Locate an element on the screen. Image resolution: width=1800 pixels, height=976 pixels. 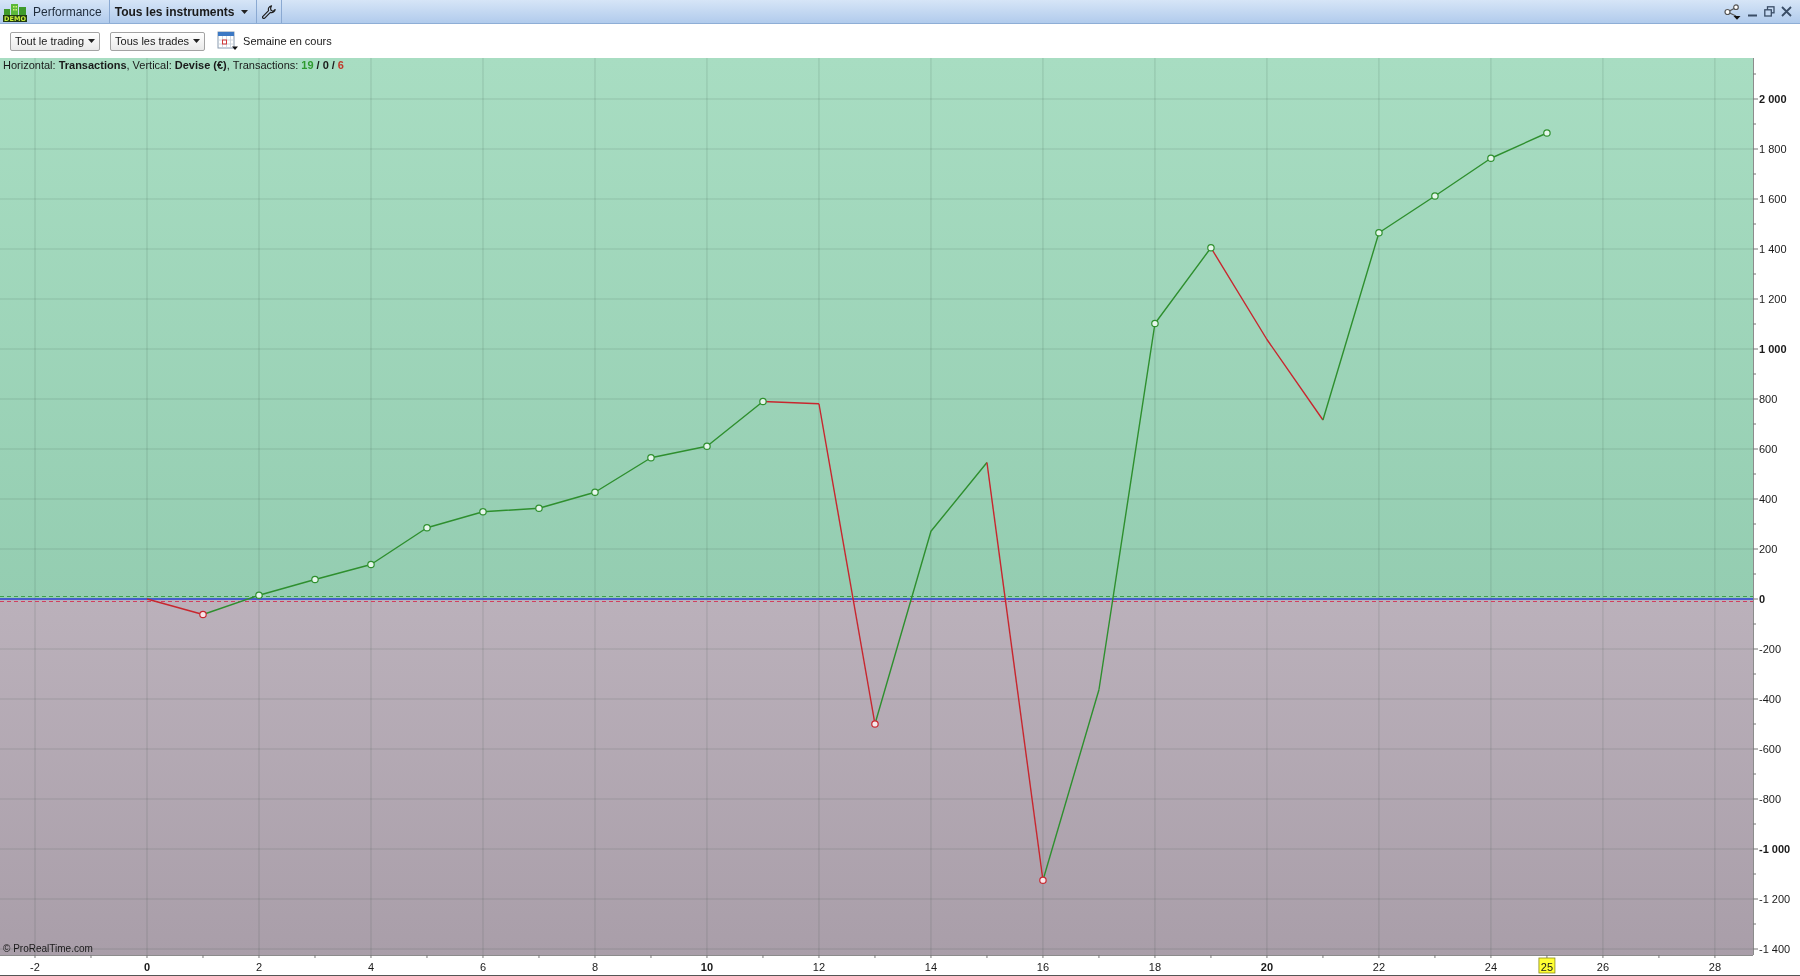
x-axis-label: 24 is located at coordinates (1491, 967).